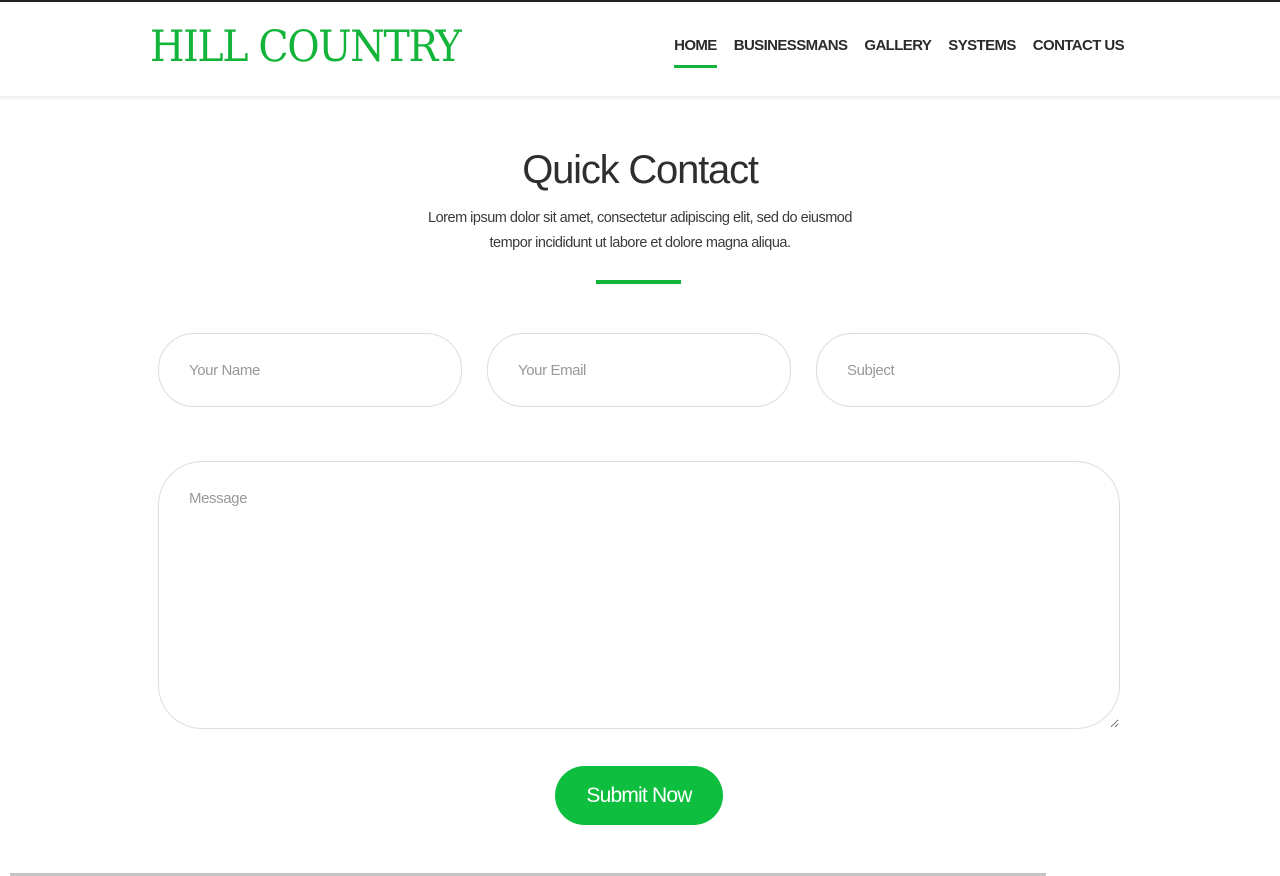 This screenshot has height=876, width=1280. What do you see at coordinates (1079, 46) in the screenshot?
I see `nav-item-contact-us: CONTACT US` at bounding box center [1079, 46].